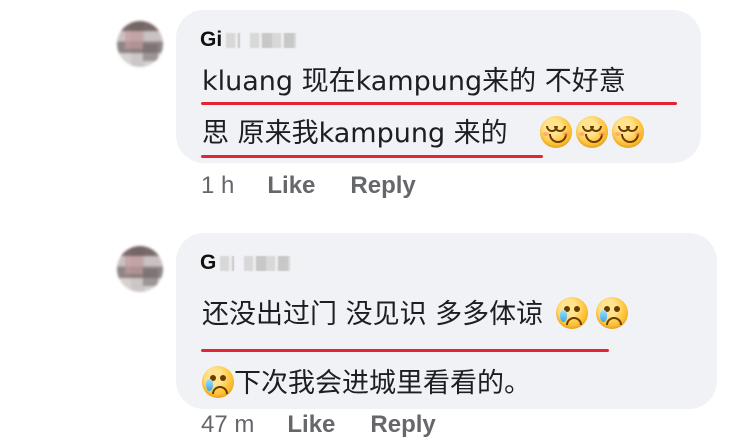 The image size is (750, 443). I want to click on comment-actions: 47 m Like Reply, so click(336, 425).